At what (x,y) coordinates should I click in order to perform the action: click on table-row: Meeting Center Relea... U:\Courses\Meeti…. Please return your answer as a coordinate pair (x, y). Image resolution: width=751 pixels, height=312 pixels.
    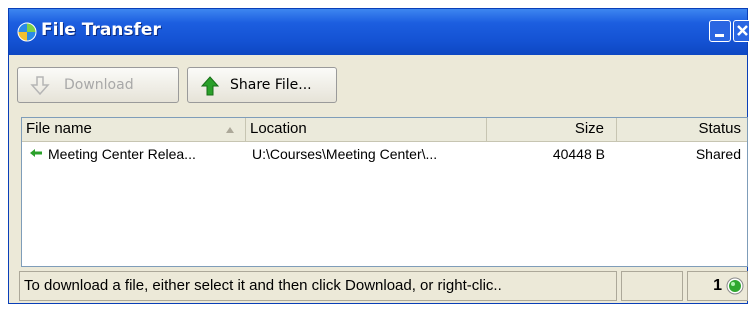
    Looking at the image, I should click on (384, 154).